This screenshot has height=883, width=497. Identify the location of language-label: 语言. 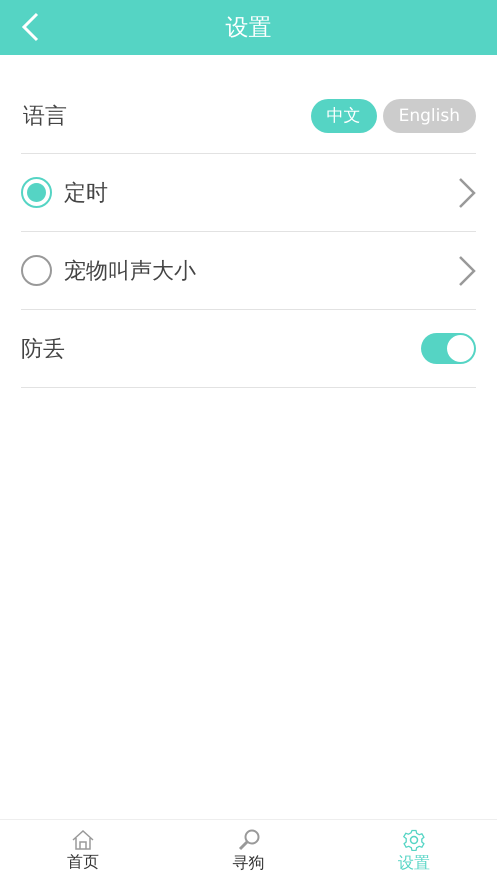
(44, 116).